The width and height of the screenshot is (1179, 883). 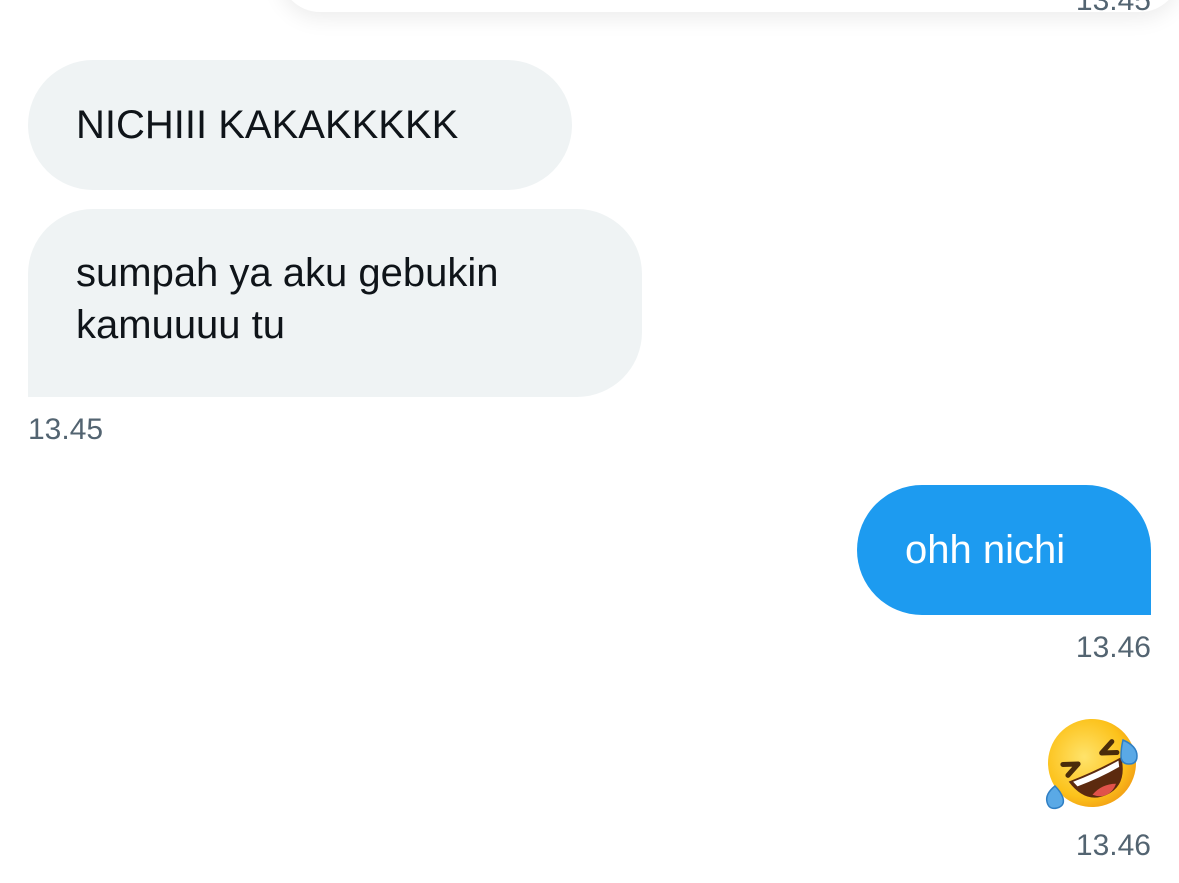 I want to click on timestamp-incoming: 13.45, so click(x=66, y=429).